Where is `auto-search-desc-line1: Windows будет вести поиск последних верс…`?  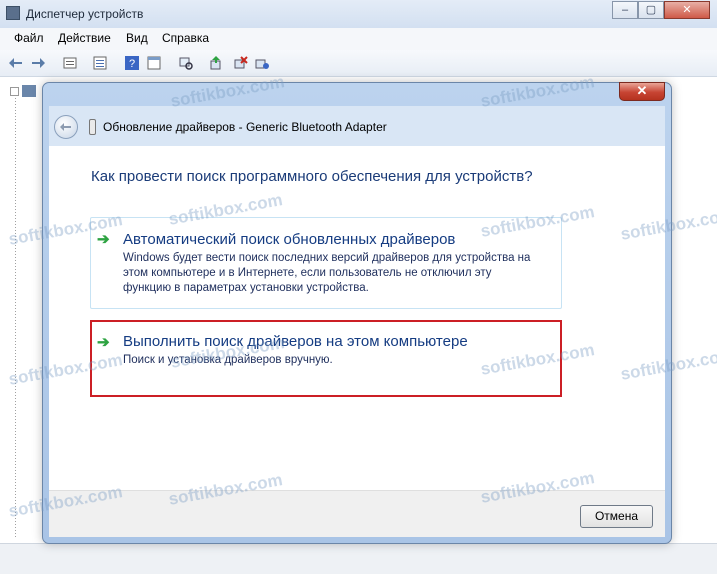
auto-search-desc-line1: Windows будет вести поиск последних верс… is located at coordinates (327, 258).